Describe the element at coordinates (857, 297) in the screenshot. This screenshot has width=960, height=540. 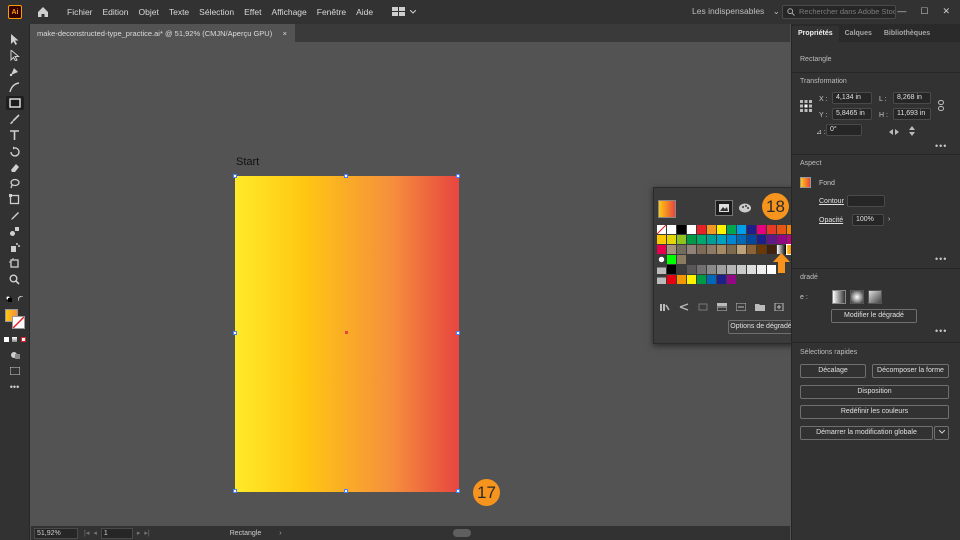
I see `radial-gradient-button` at that location.